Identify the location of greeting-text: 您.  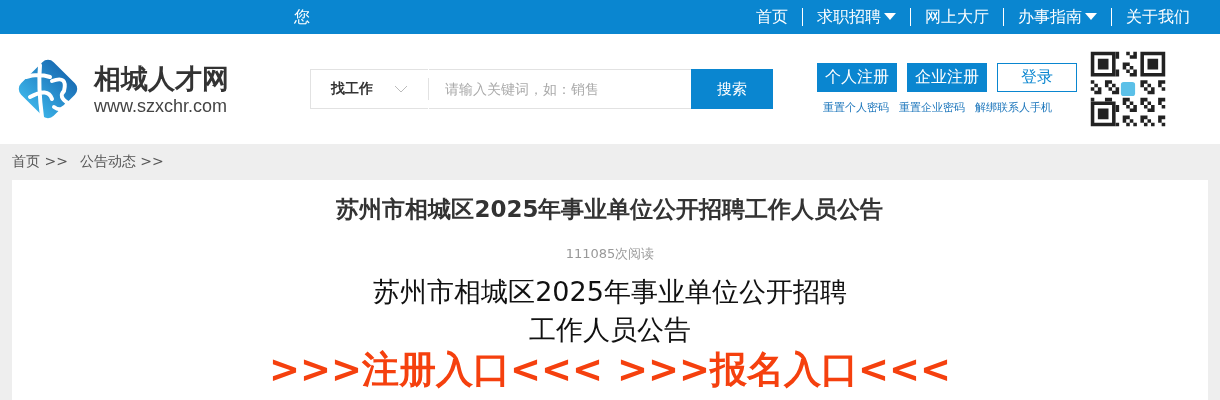
(302, 17).